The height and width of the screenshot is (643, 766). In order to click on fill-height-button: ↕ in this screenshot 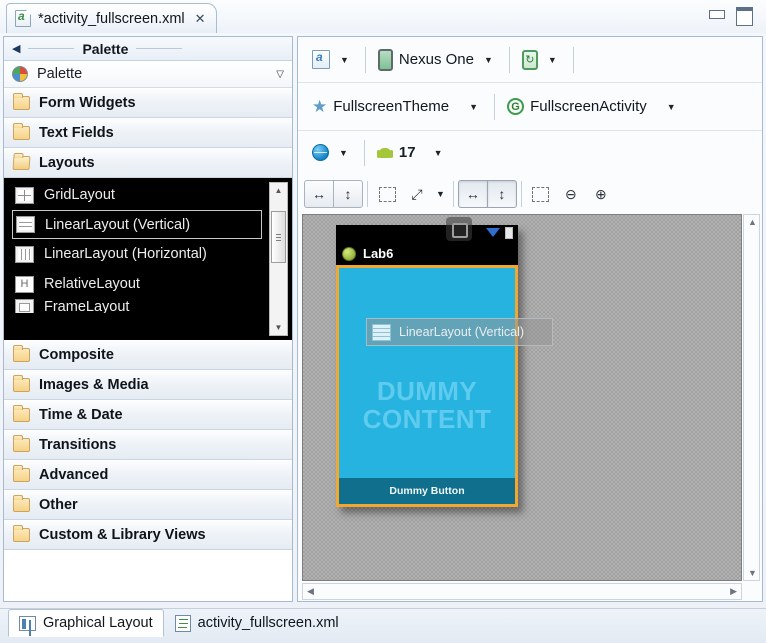, I will do `click(501, 194)`.